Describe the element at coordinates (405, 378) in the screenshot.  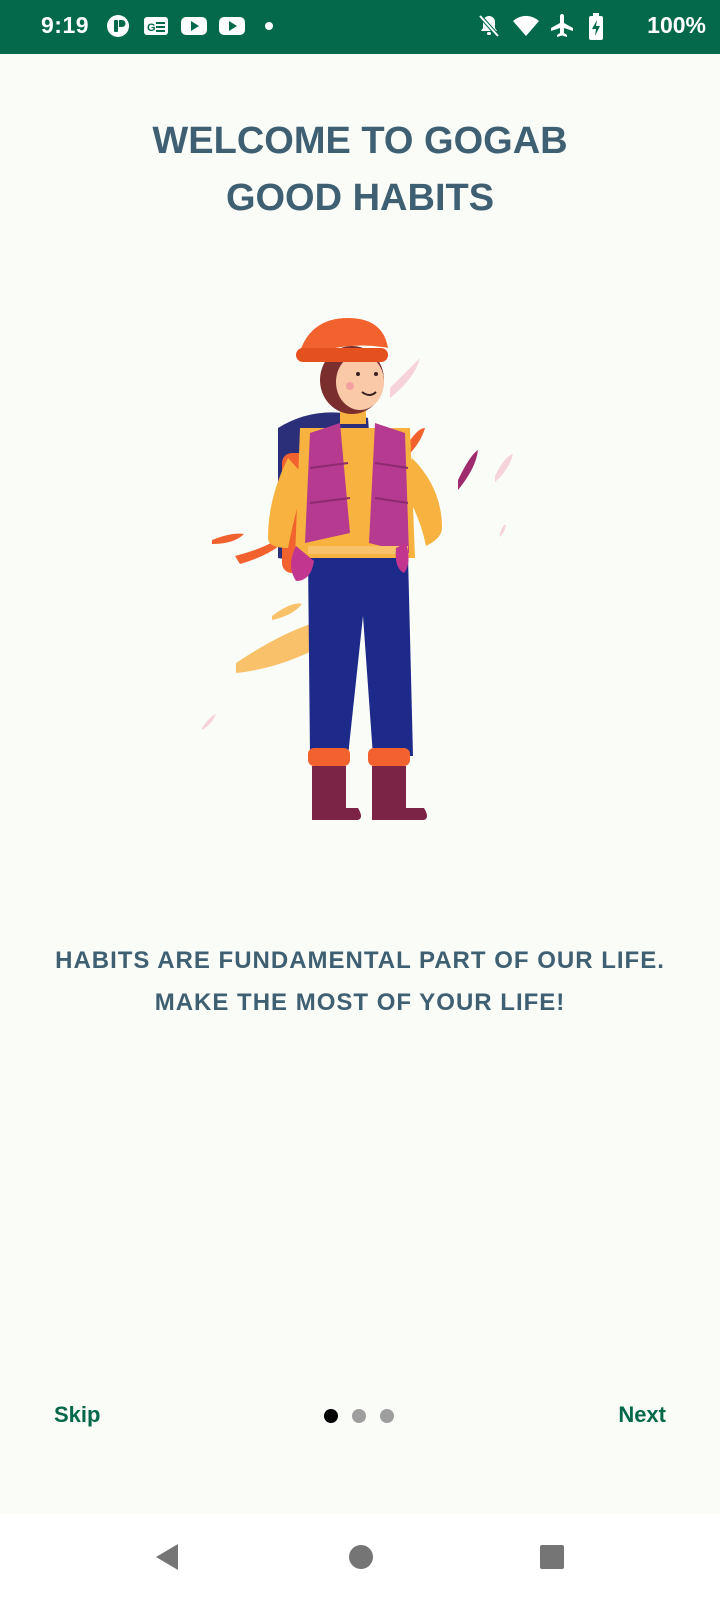
I see `splash-pink` at that location.